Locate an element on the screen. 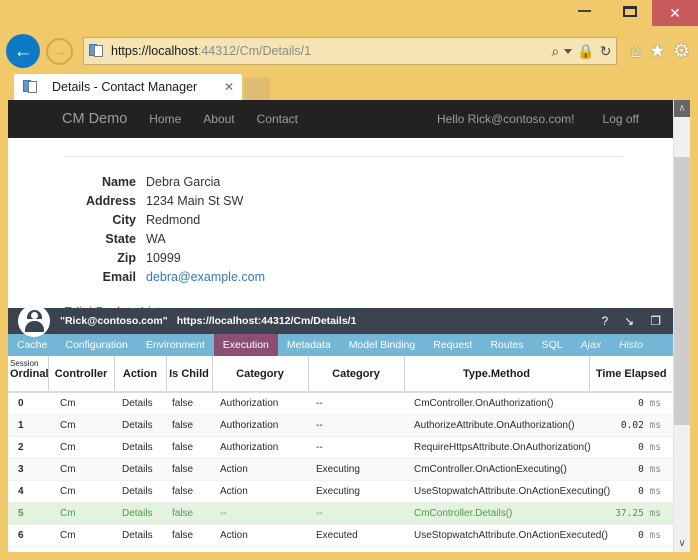 This screenshot has width=698, height=560. column-header-time-elapsed: Time Elapsed is located at coordinates (631, 374).